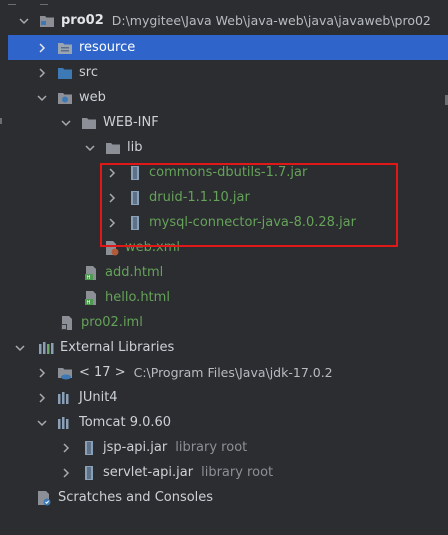  I want to click on tree-row-jdk: < 17 > C:\Program Files\Java\jdk-17.0.2, so click(228, 372).